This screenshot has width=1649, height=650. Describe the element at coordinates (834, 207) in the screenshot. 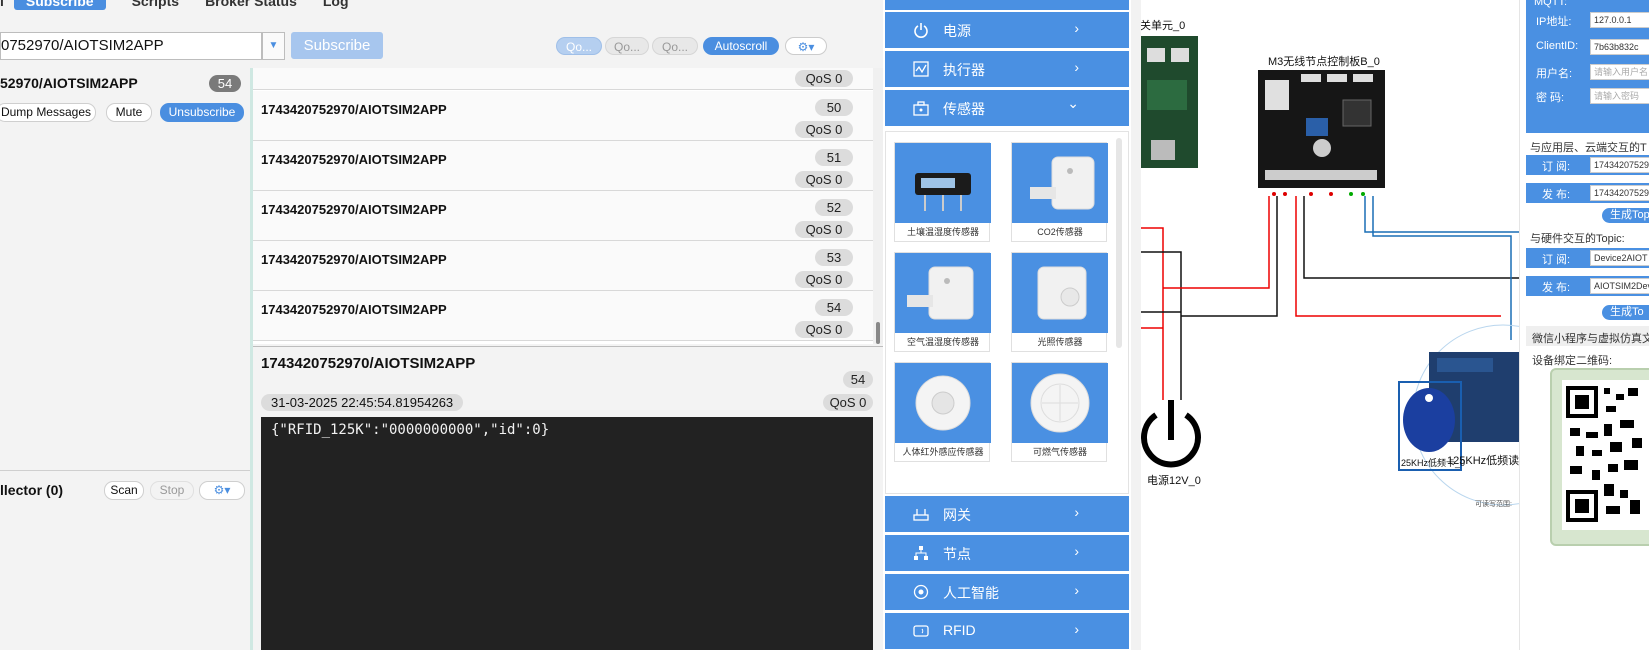

I see `message-number: 52` at that location.